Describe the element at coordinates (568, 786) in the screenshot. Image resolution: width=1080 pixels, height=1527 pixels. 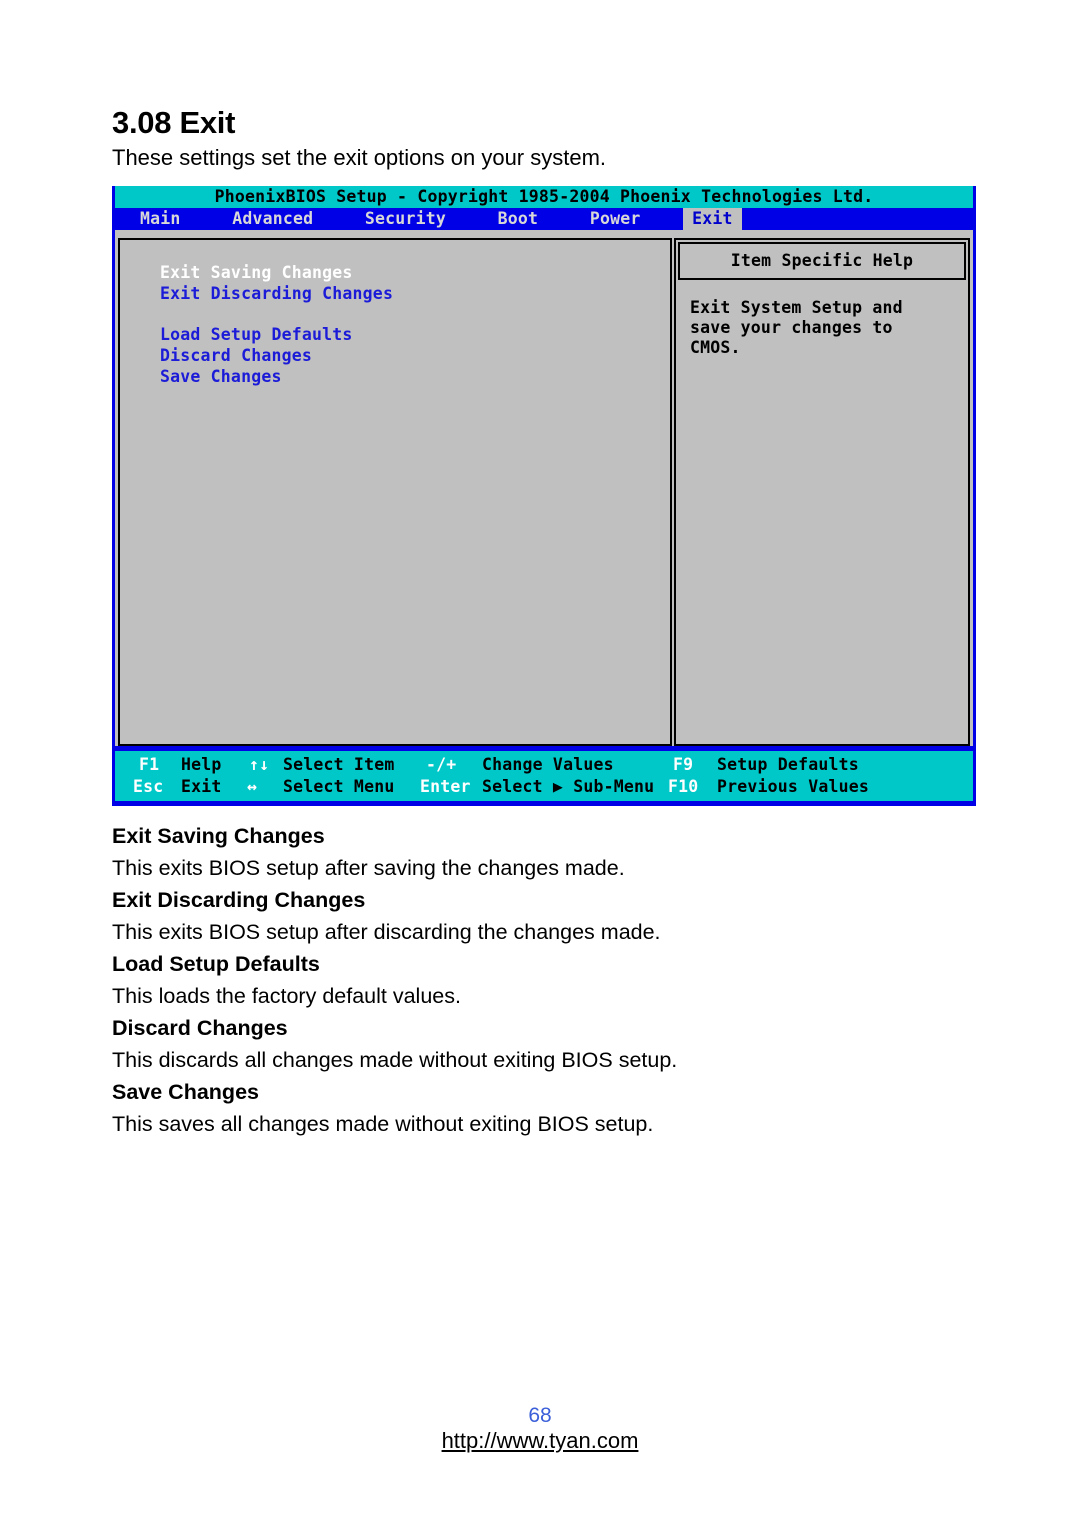
I see `key-enter-desc: Select ▶ Sub-Menu` at that location.